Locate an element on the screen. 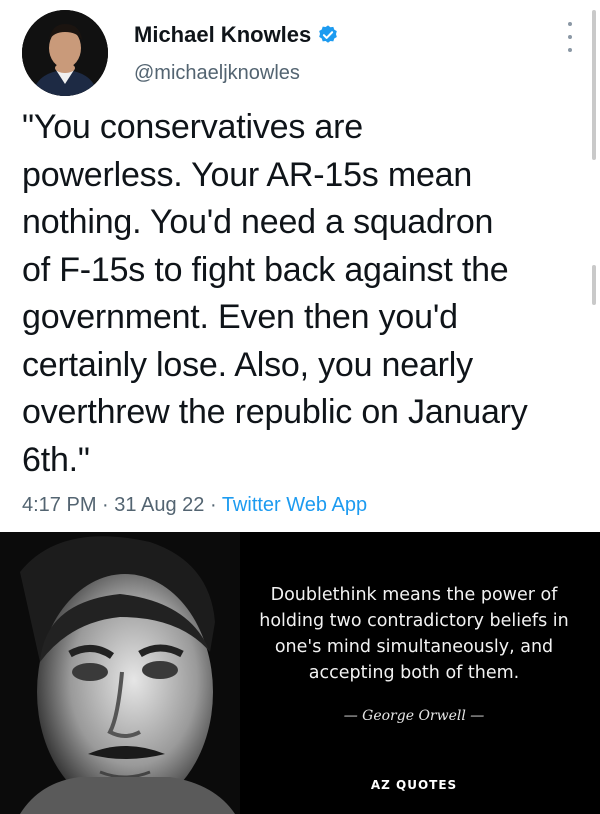  author-name: George Orwell is located at coordinates (414, 716).